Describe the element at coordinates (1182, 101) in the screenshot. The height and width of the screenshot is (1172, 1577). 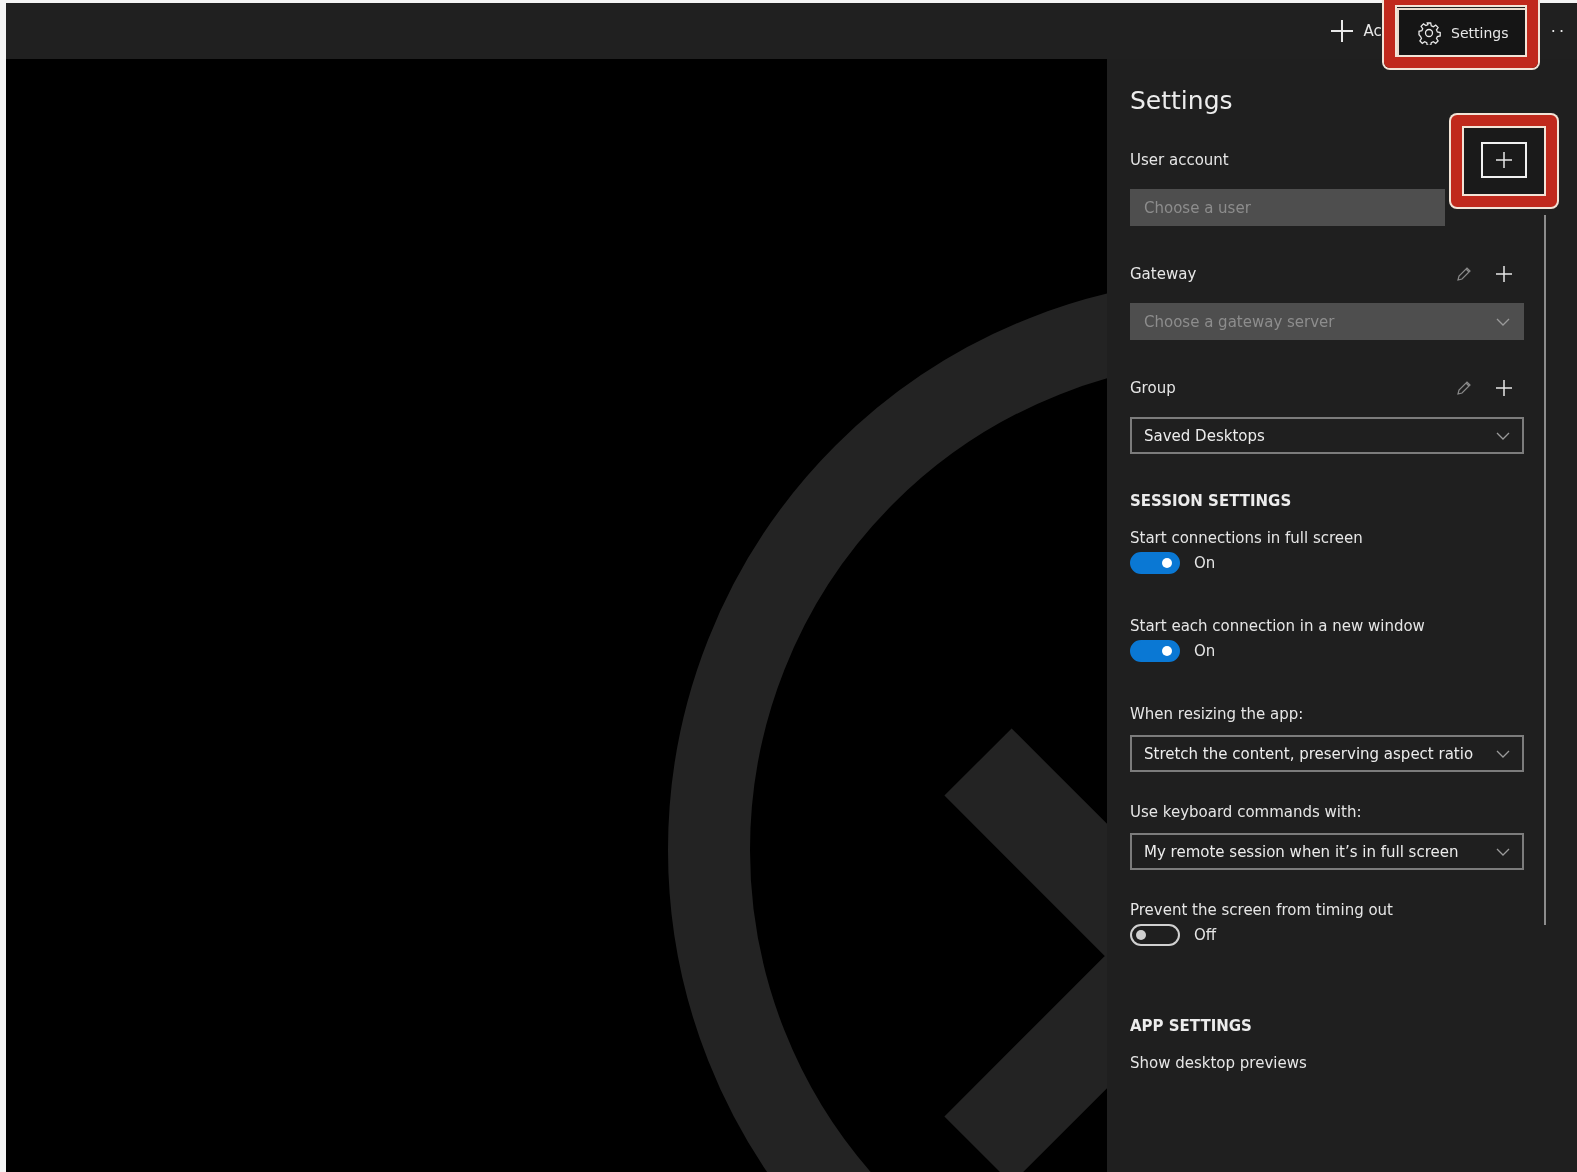
I see `panel-title: Settings` at that location.